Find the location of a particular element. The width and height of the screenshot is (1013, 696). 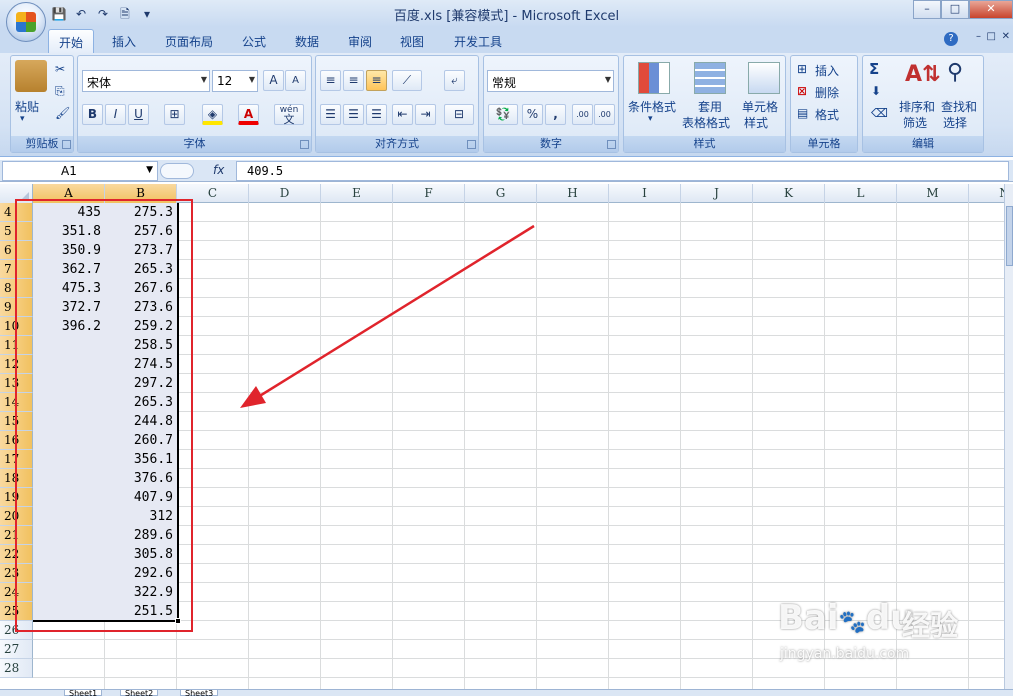

conditional-format-dropdown-icon: ▾ is located at coordinates (650, 119).